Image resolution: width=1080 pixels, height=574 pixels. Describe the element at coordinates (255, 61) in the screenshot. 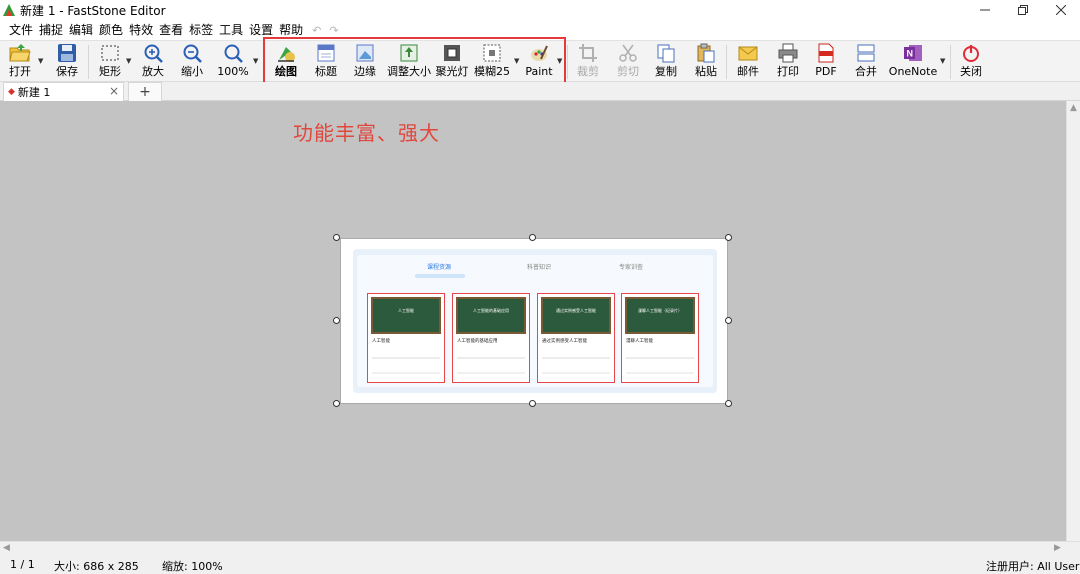

I see `zoom-dropdown-icon: ▼` at that location.